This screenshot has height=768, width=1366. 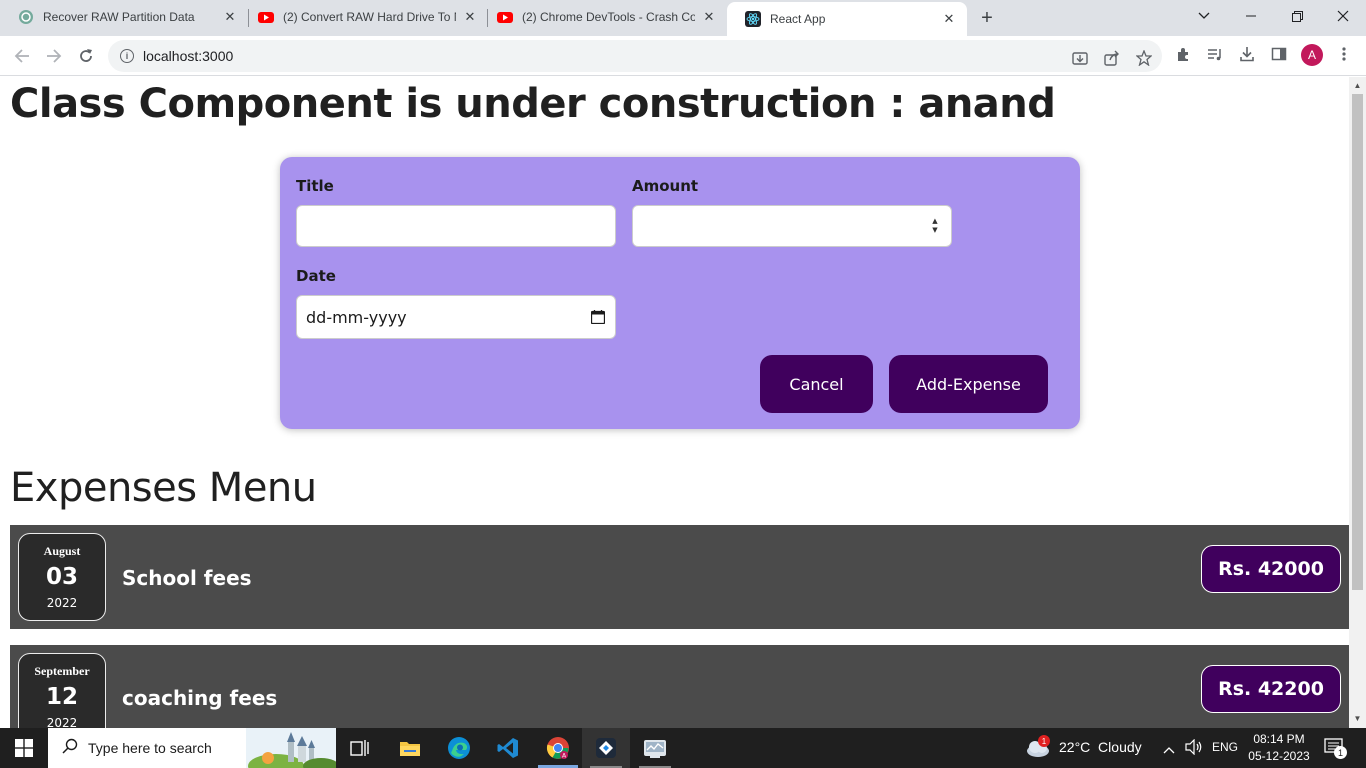 What do you see at coordinates (1271, 689) in the screenshot?
I see `expense-price: Rs. 42200` at bounding box center [1271, 689].